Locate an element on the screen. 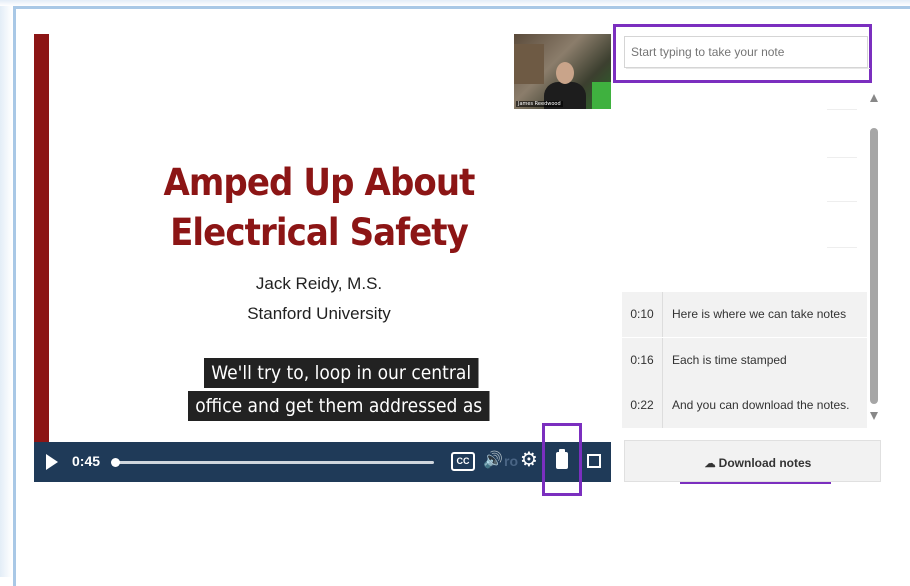  webcam-shelf is located at coordinates (529, 64).